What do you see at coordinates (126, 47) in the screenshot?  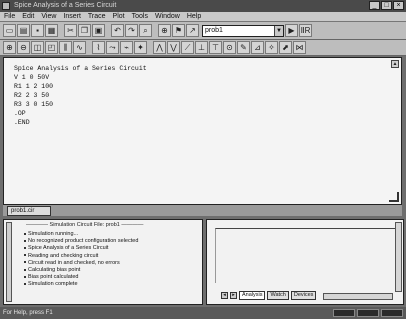 I see `plot-icon: ⌁` at bounding box center [126, 47].